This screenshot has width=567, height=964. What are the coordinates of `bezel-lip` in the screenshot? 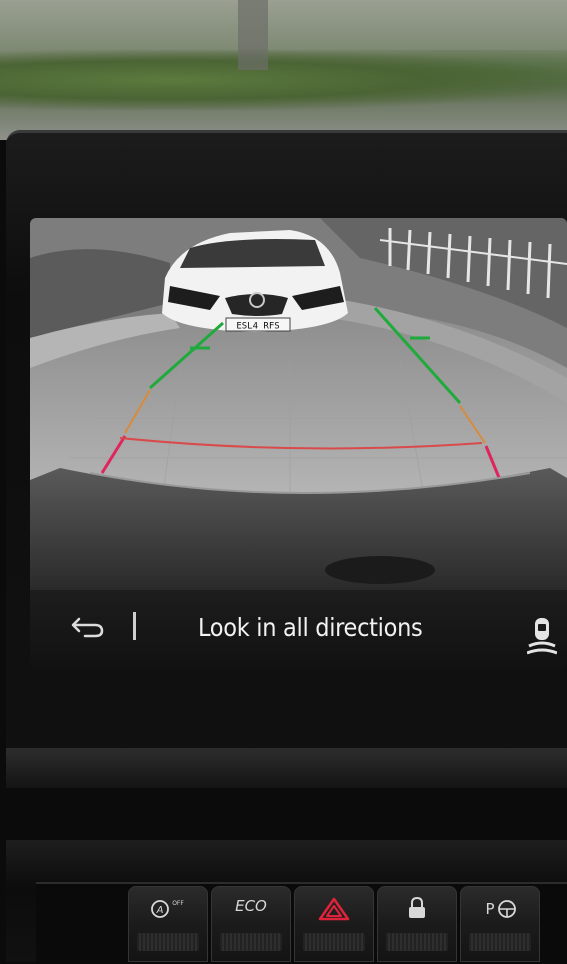 It's located at (286, 768).